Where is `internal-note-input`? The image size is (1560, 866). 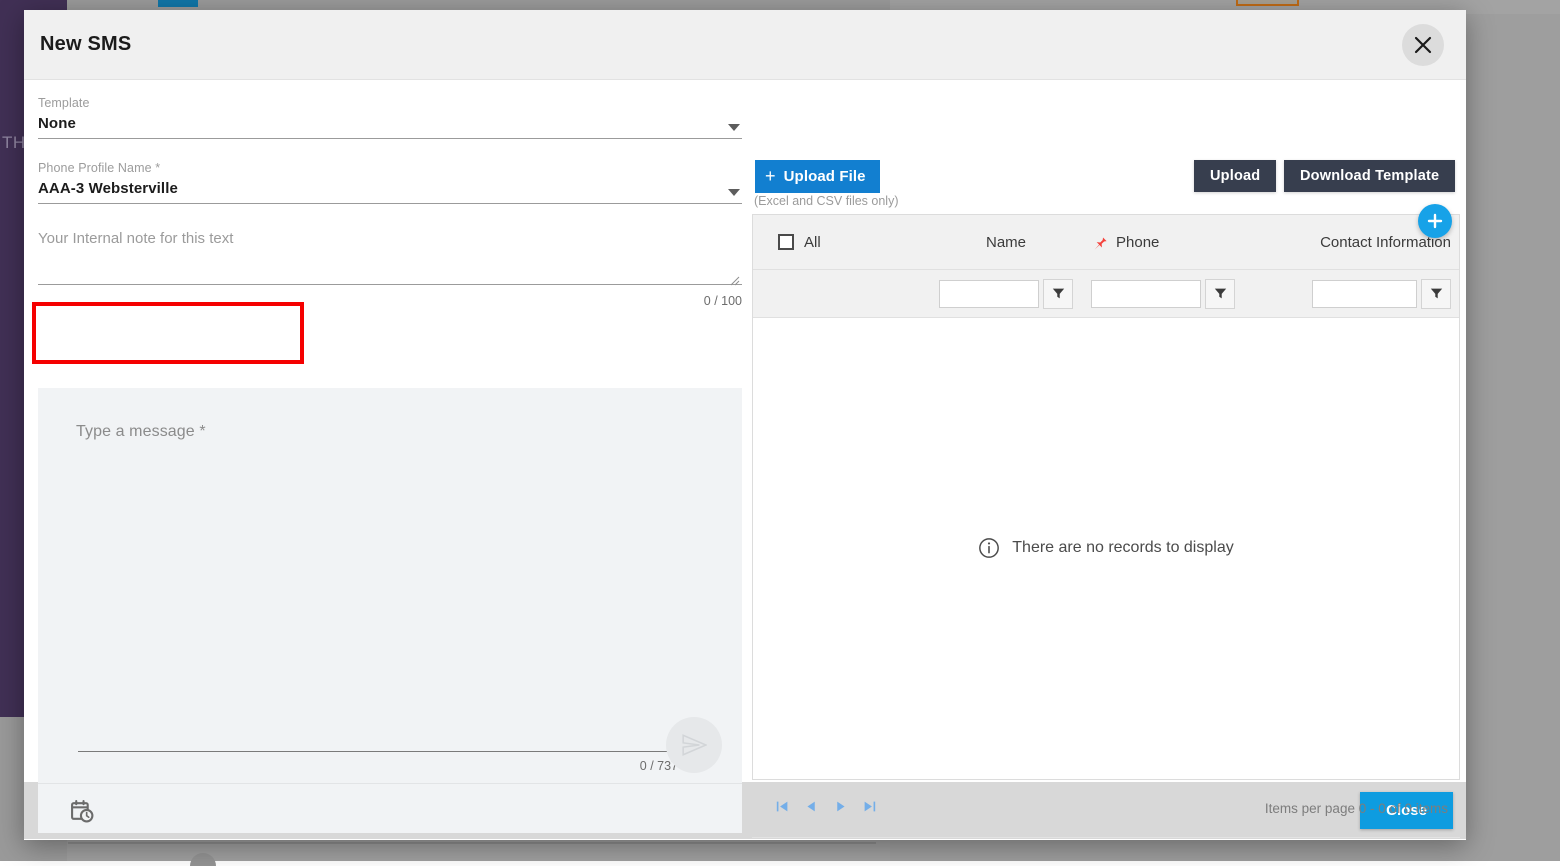 internal-note-input is located at coordinates (390, 253).